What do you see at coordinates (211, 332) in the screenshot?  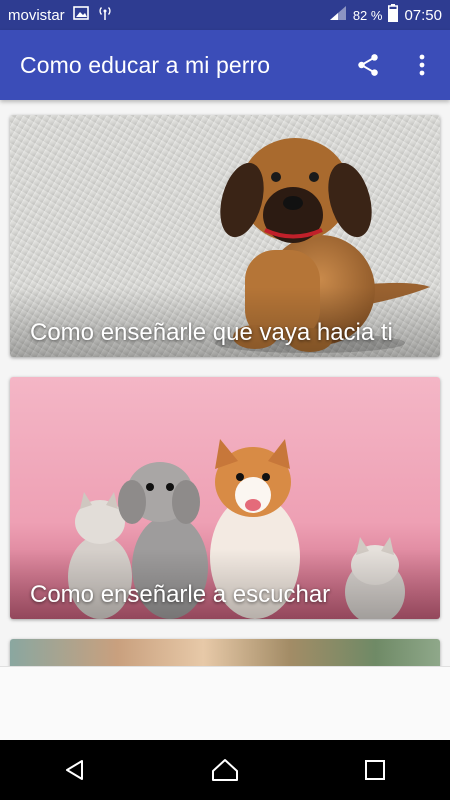 I see `card-caption: Como enseñarle que vaya hacia ti` at bounding box center [211, 332].